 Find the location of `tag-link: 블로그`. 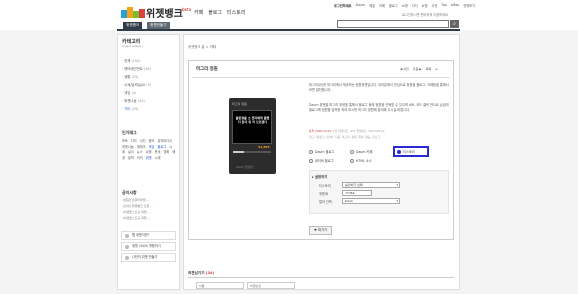

tag-link: 블로그 is located at coordinates (161, 147).